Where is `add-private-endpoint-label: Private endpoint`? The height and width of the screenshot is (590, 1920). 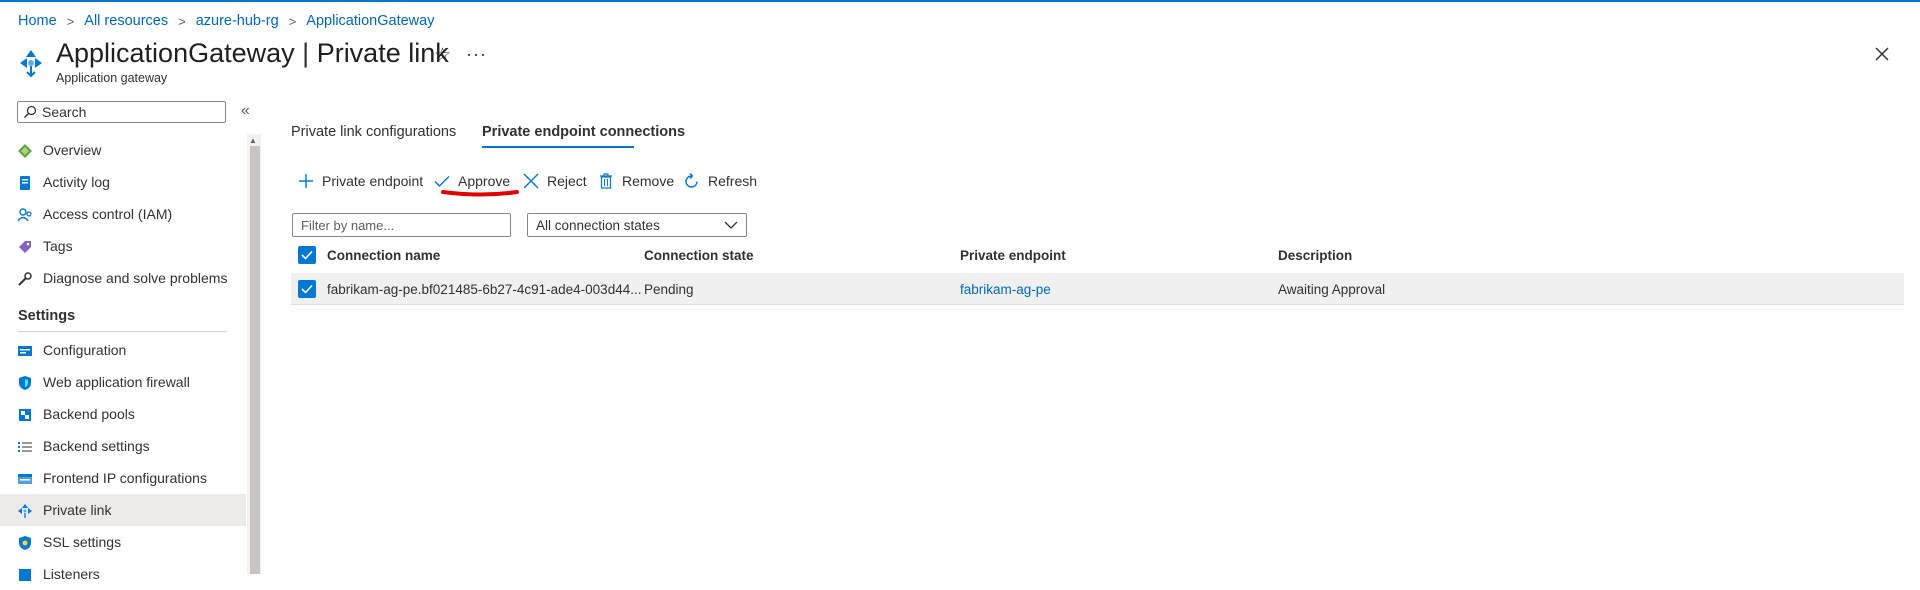
add-private-endpoint-label: Private endpoint is located at coordinates (373, 181).